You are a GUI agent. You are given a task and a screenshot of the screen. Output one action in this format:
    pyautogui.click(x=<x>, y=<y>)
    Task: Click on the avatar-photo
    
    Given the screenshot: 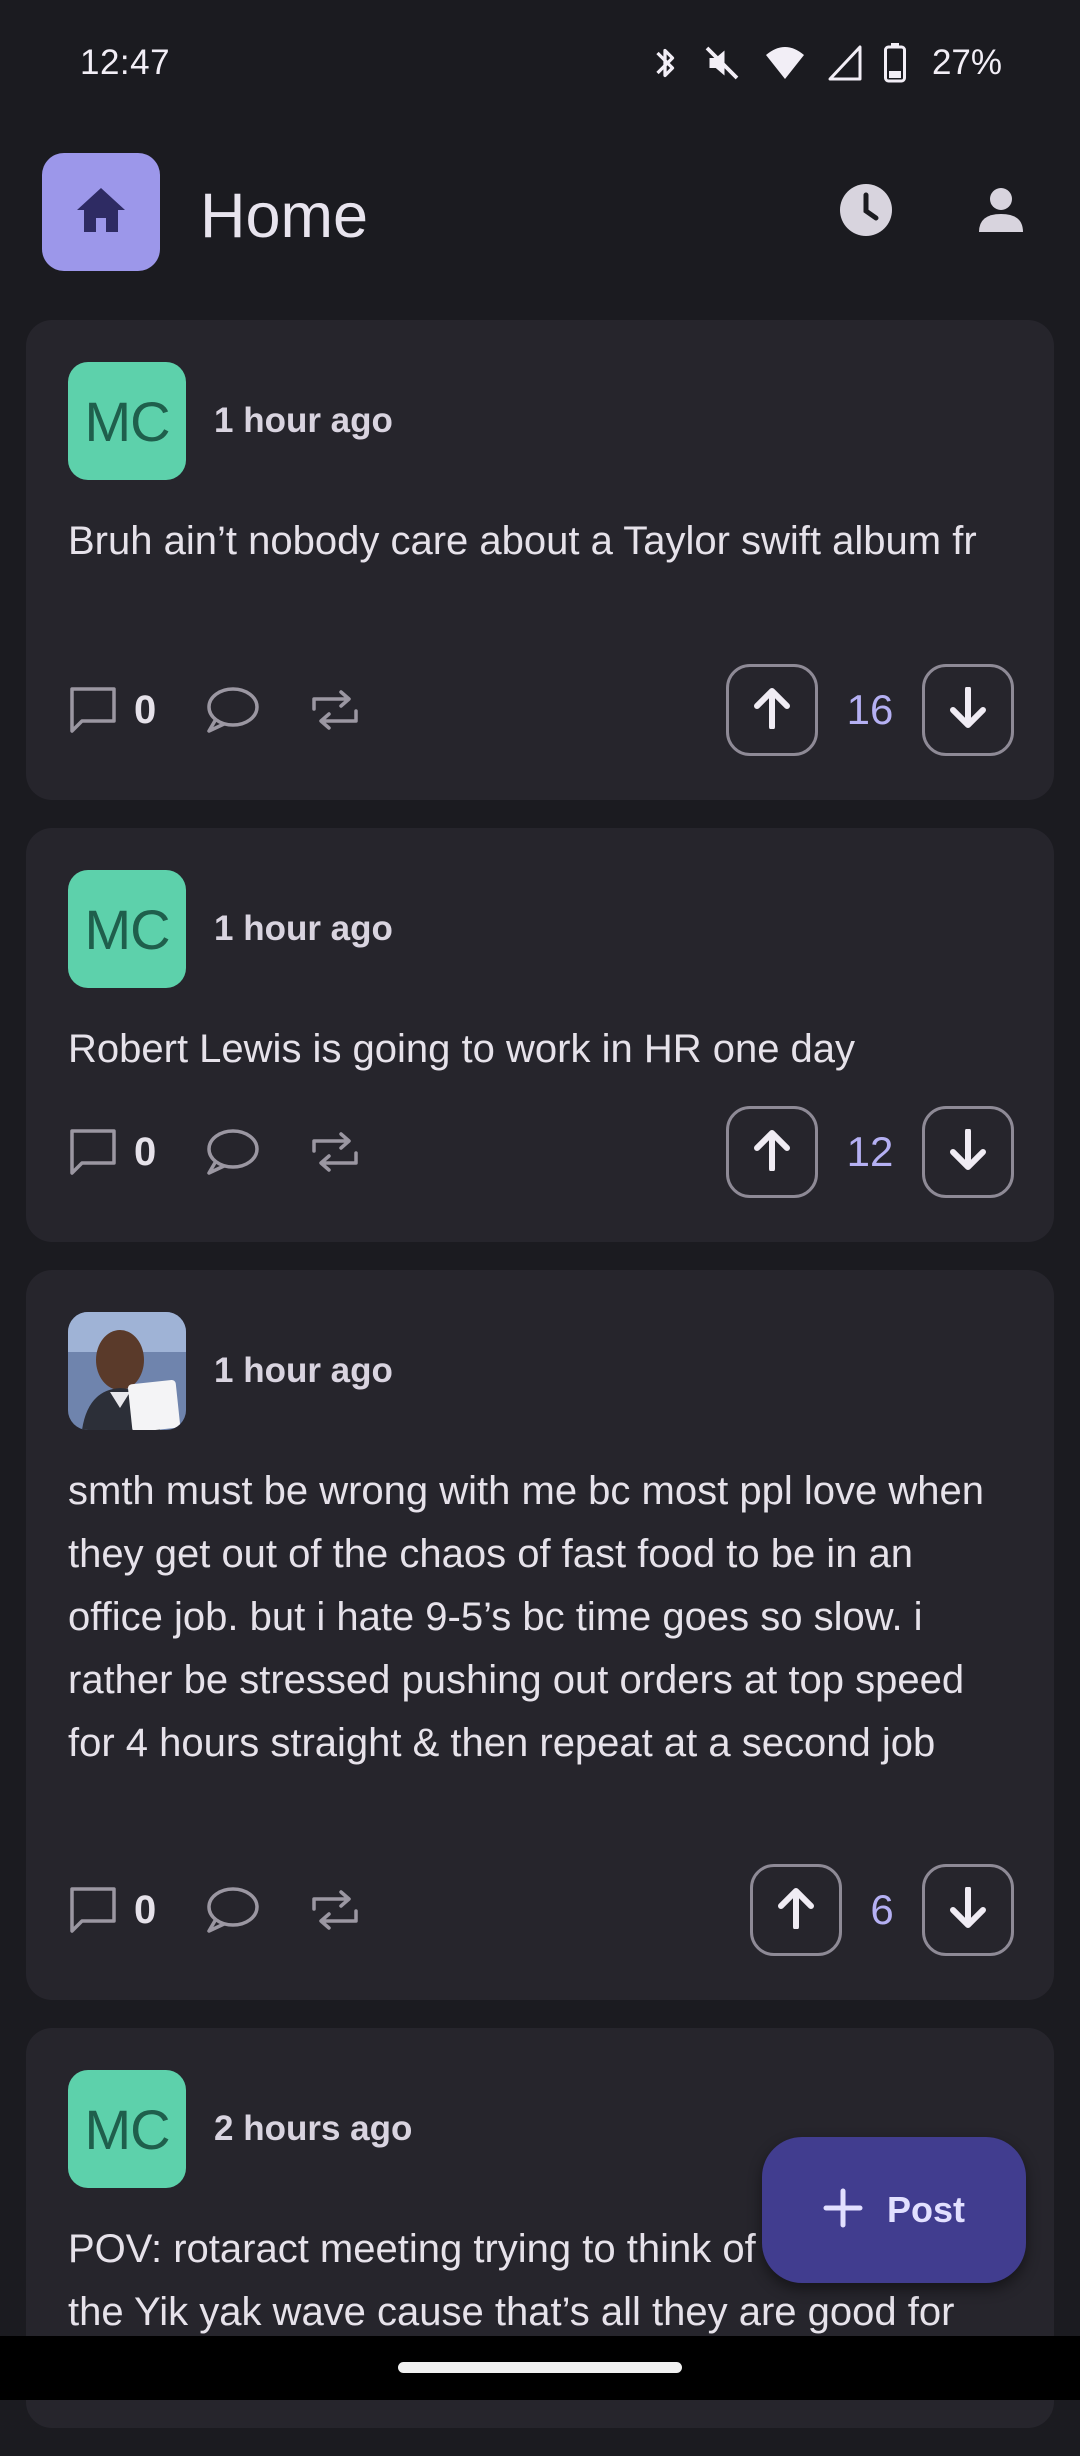 What is the action you would take?
    pyautogui.click(x=127, y=1371)
    